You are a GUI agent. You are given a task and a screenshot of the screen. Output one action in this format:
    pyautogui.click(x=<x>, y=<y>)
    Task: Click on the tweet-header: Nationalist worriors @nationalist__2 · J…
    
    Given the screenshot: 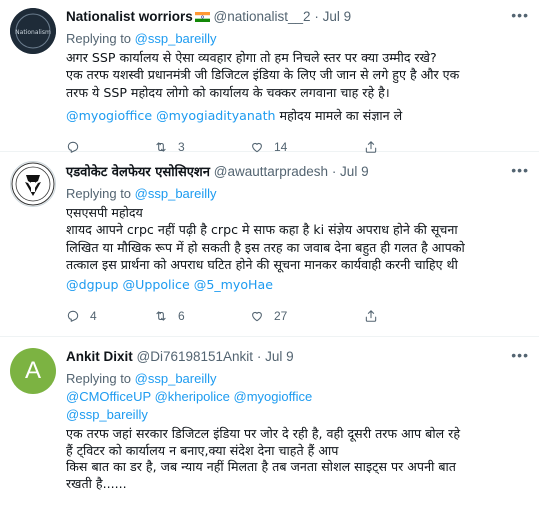 What is the action you would take?
    pyautogui.click(x=297, y=16)
    